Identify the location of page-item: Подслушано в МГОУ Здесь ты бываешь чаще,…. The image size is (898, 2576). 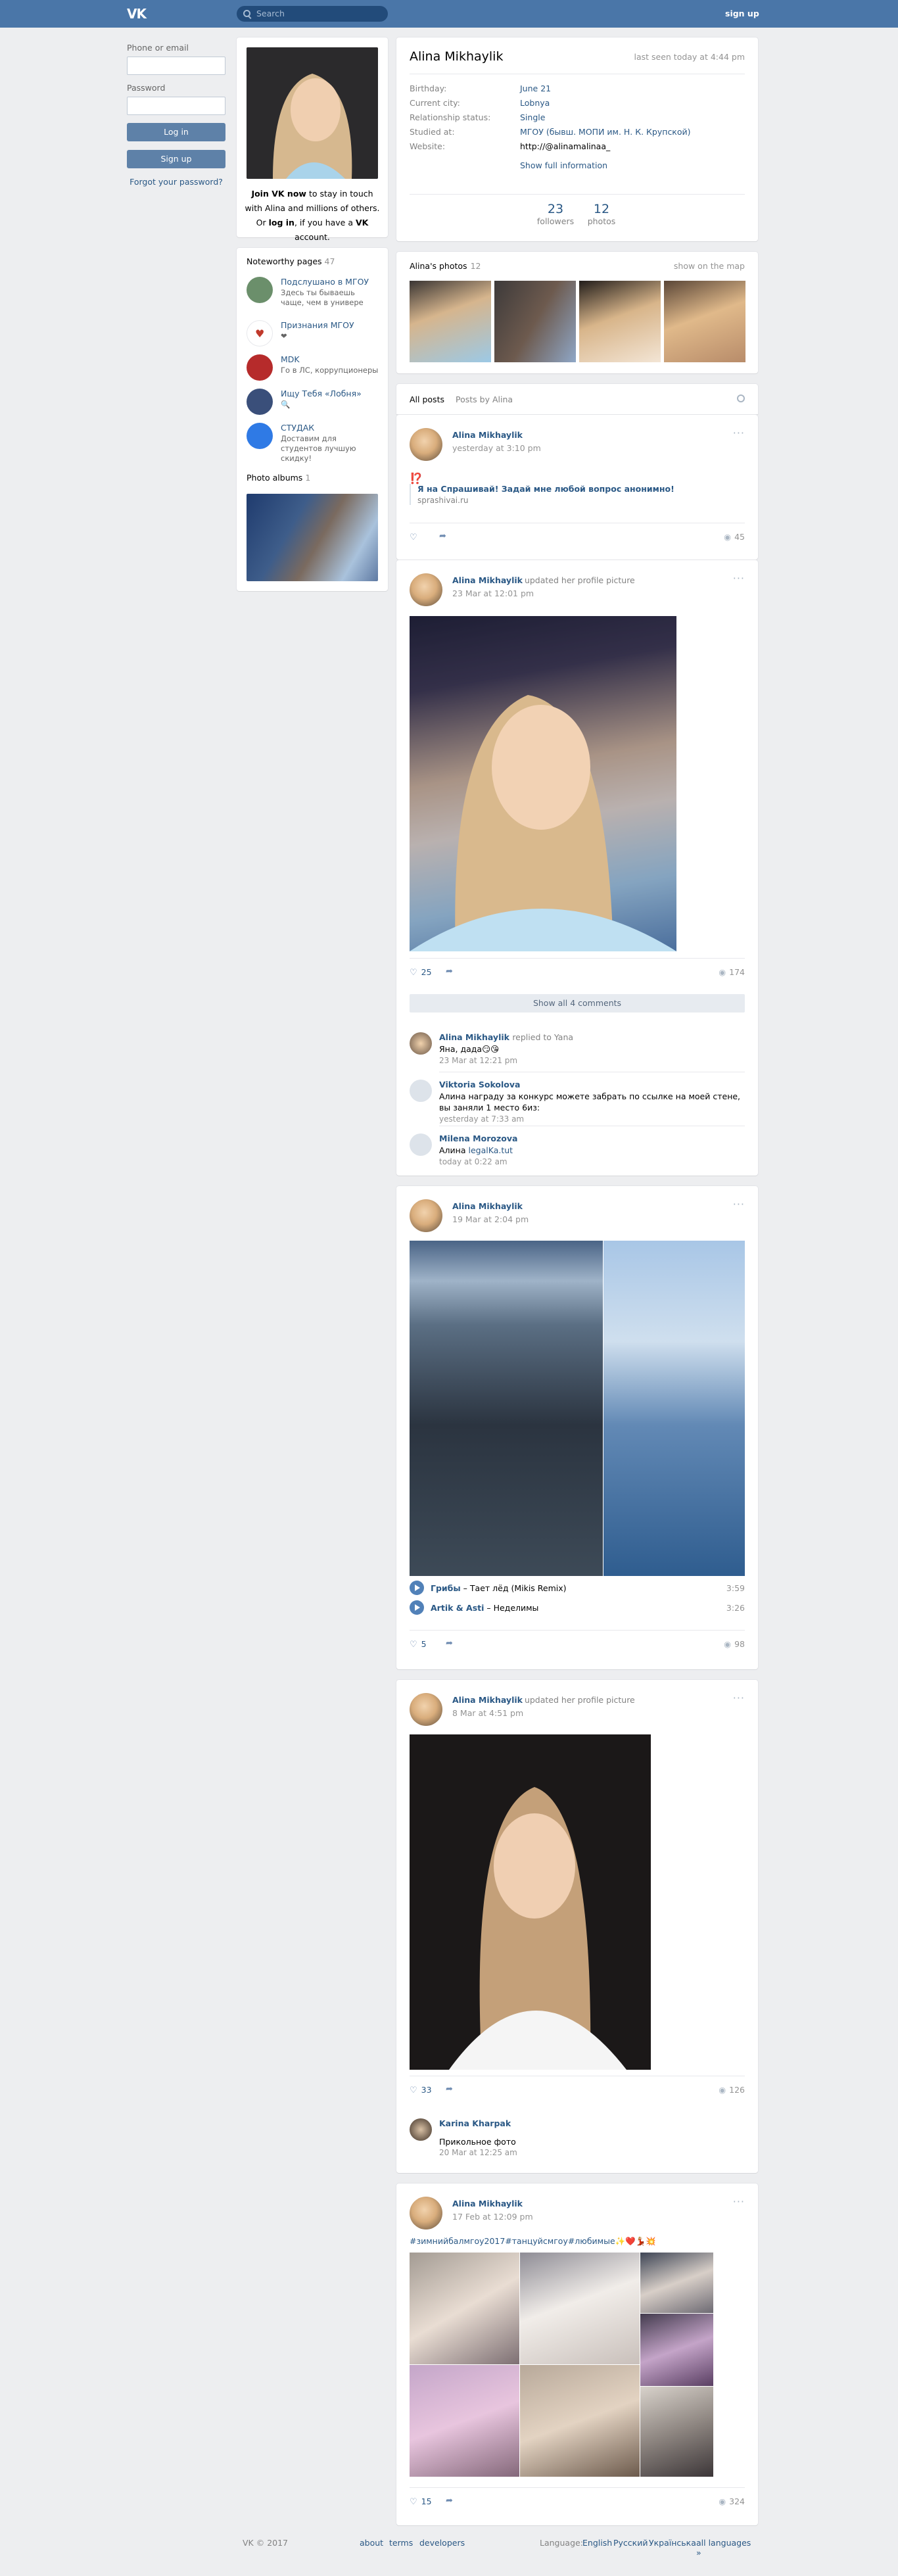
(313, 292).